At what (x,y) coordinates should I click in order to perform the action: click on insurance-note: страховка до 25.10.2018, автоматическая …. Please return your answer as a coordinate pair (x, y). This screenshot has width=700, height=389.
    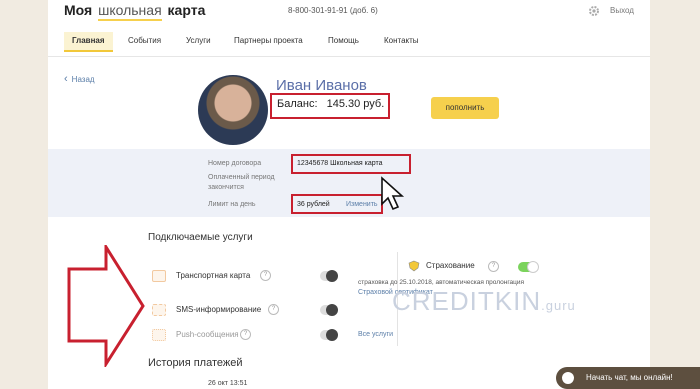
    Looking at the image, I should click on (441, 282).